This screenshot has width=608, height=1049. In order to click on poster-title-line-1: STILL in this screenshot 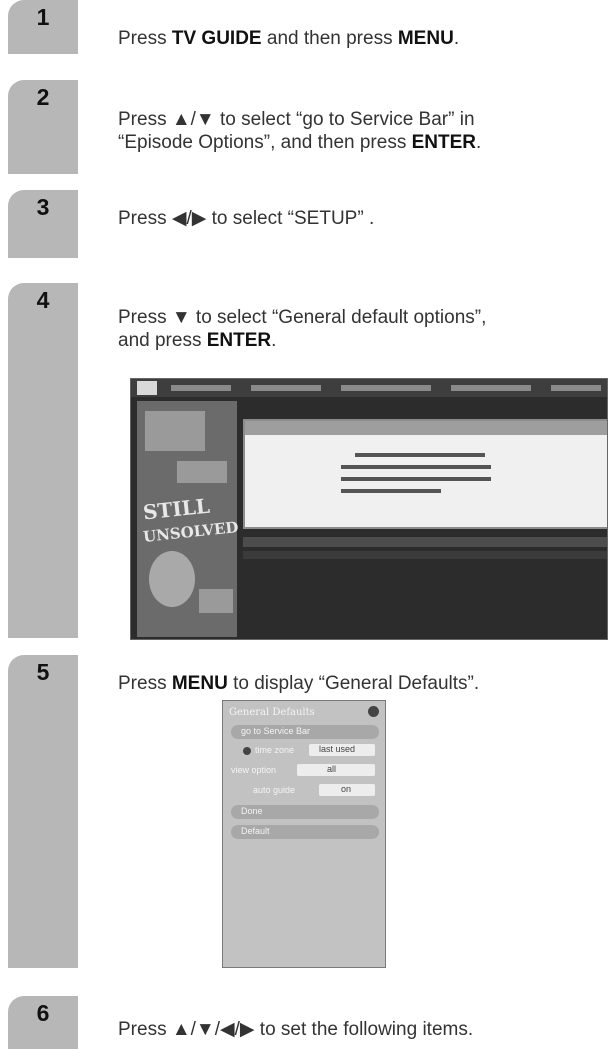, I will do `click(176, 509)`.